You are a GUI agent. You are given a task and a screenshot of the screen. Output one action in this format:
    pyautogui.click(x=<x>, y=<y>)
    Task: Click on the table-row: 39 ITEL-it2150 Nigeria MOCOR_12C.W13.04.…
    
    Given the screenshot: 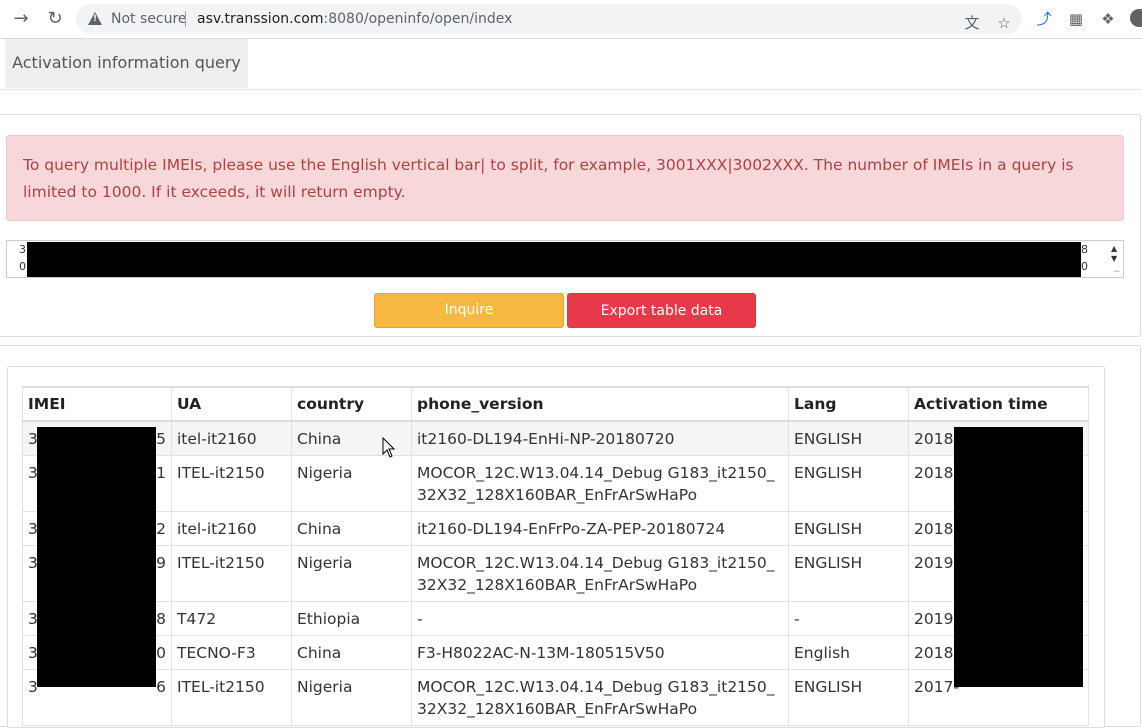 What is the action you would take?
    pyautogui.click(x=555, y=573)
    